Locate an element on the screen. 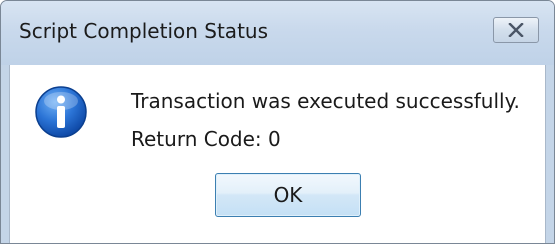  dialog-title: Script Completion Status is located at coordinates (144, 31).